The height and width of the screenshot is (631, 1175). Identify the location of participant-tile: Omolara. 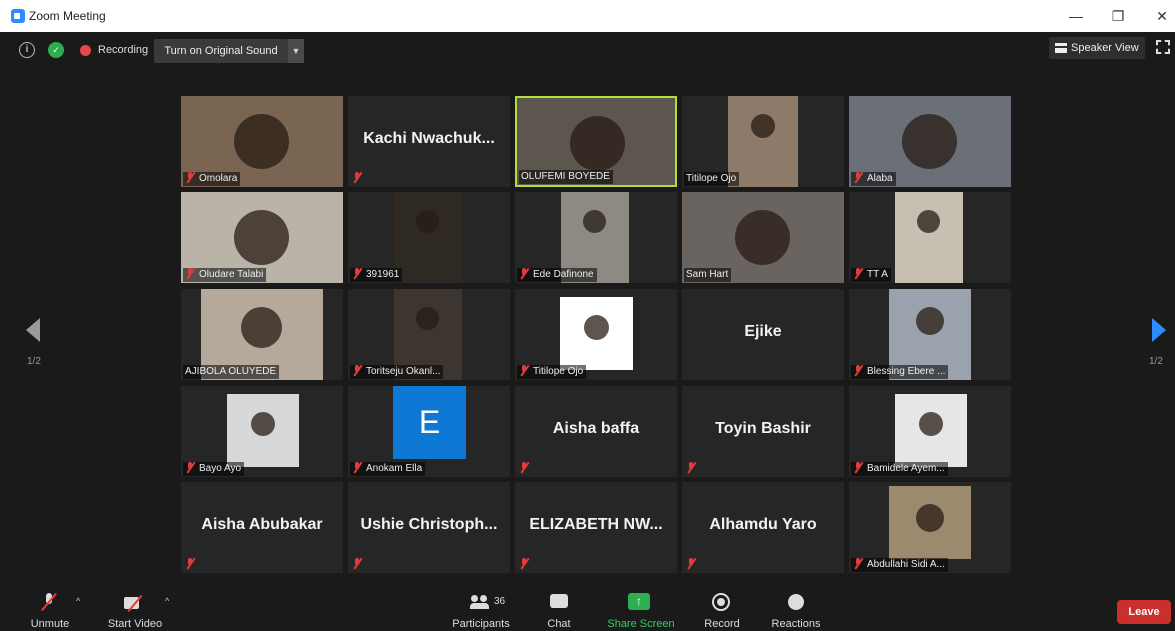
(262, 141).